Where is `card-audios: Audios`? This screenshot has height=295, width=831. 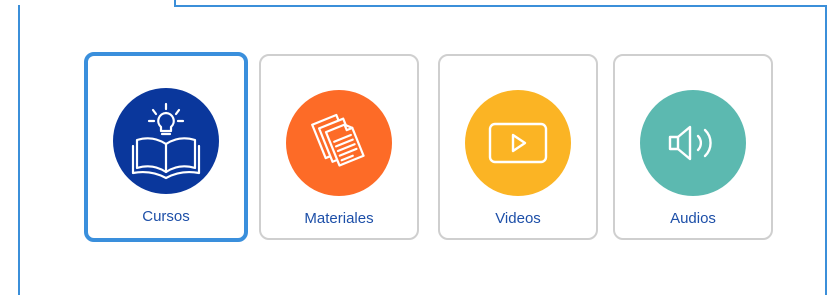 card-audios: Audios is located at coordinates (693, 147).